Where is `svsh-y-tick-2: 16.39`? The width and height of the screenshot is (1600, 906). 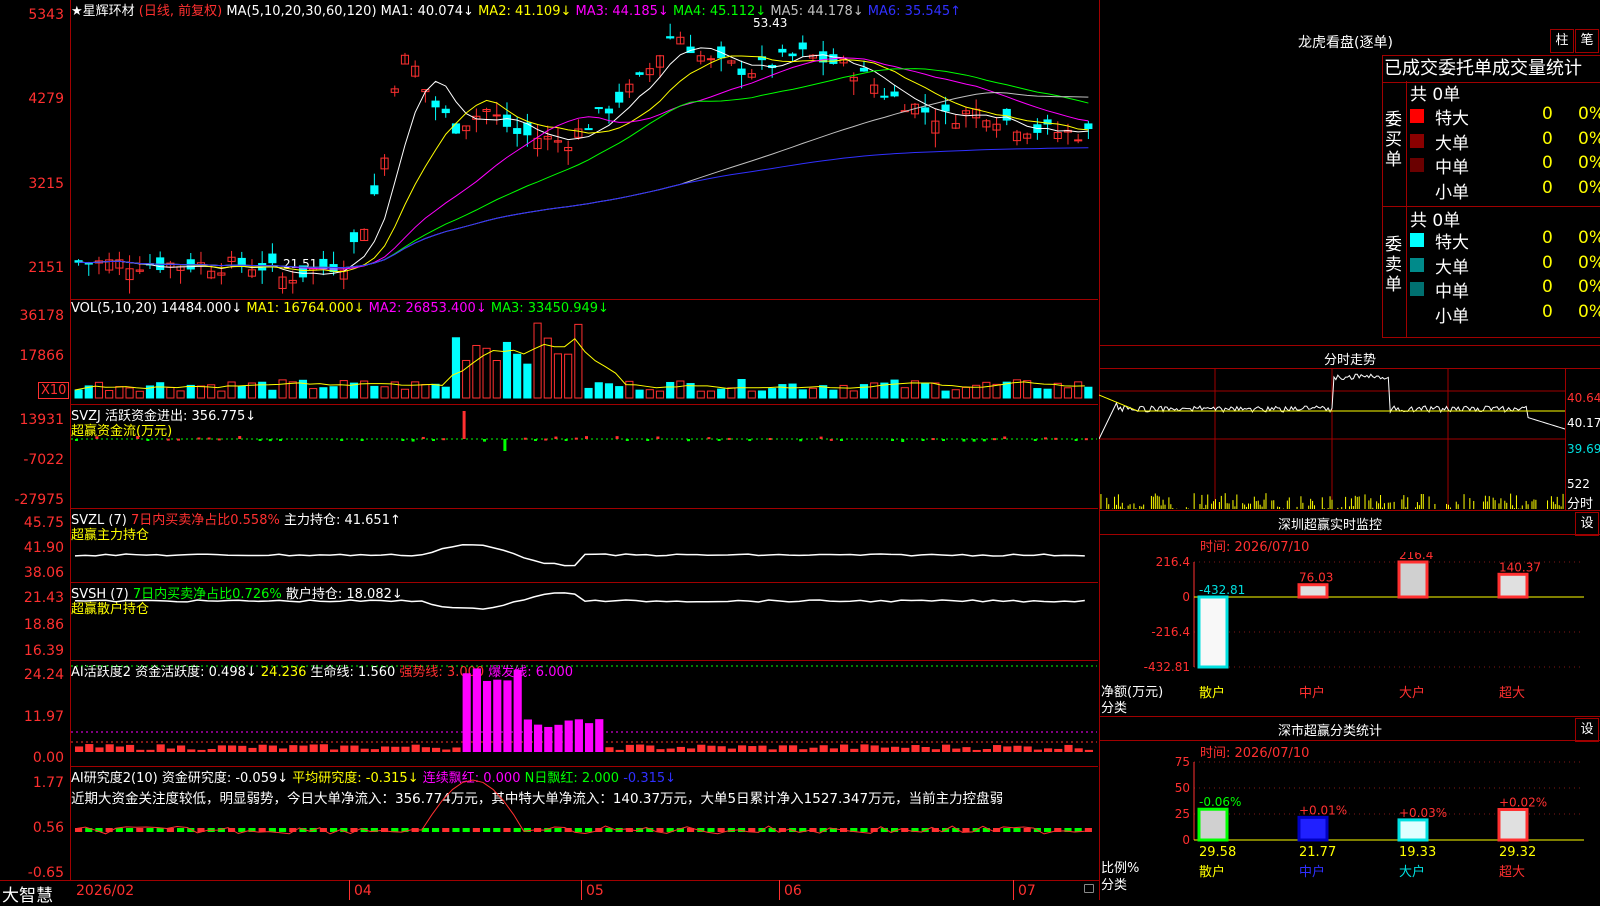
svsh-y-tick-2: 16.39 is located at coordinates (43, 651).